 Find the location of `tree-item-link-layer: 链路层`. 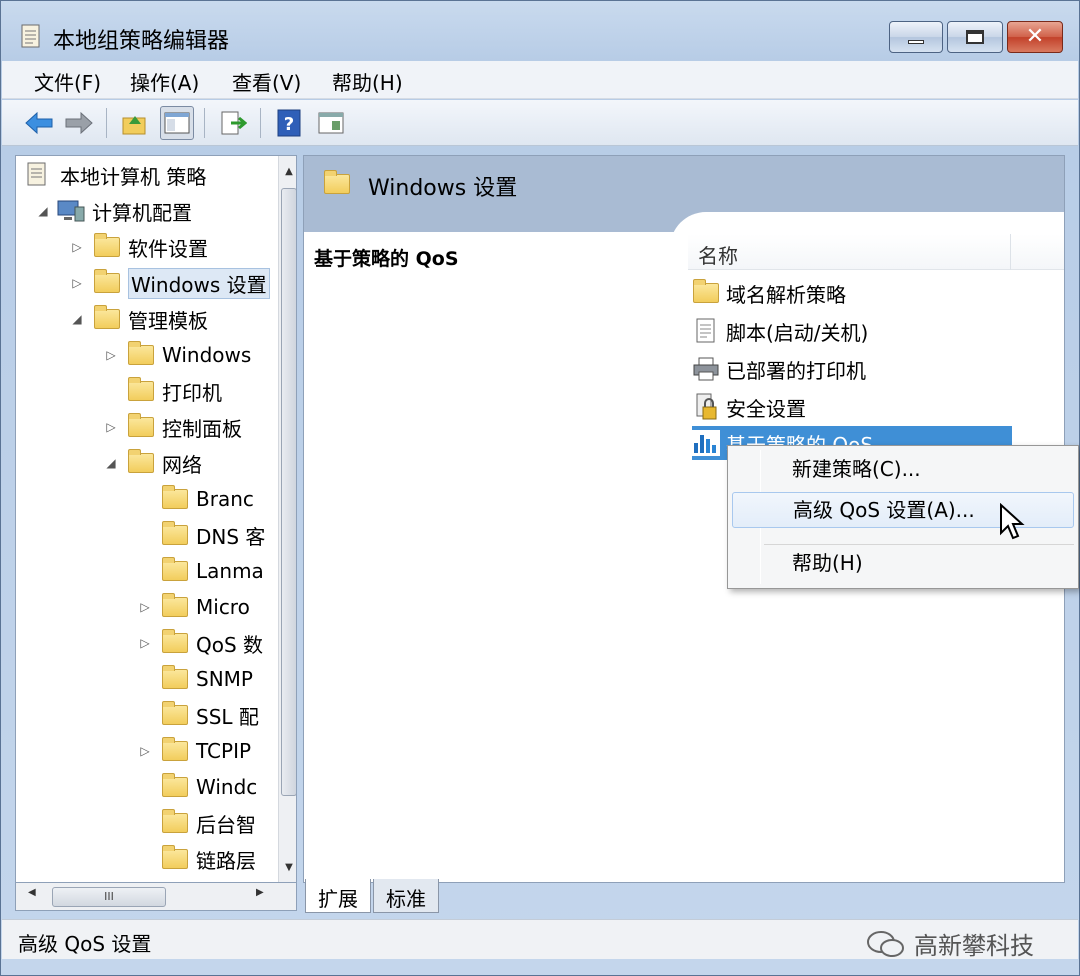

tree-item-link-layer: 链路层 is located at coordinates (196, 859).